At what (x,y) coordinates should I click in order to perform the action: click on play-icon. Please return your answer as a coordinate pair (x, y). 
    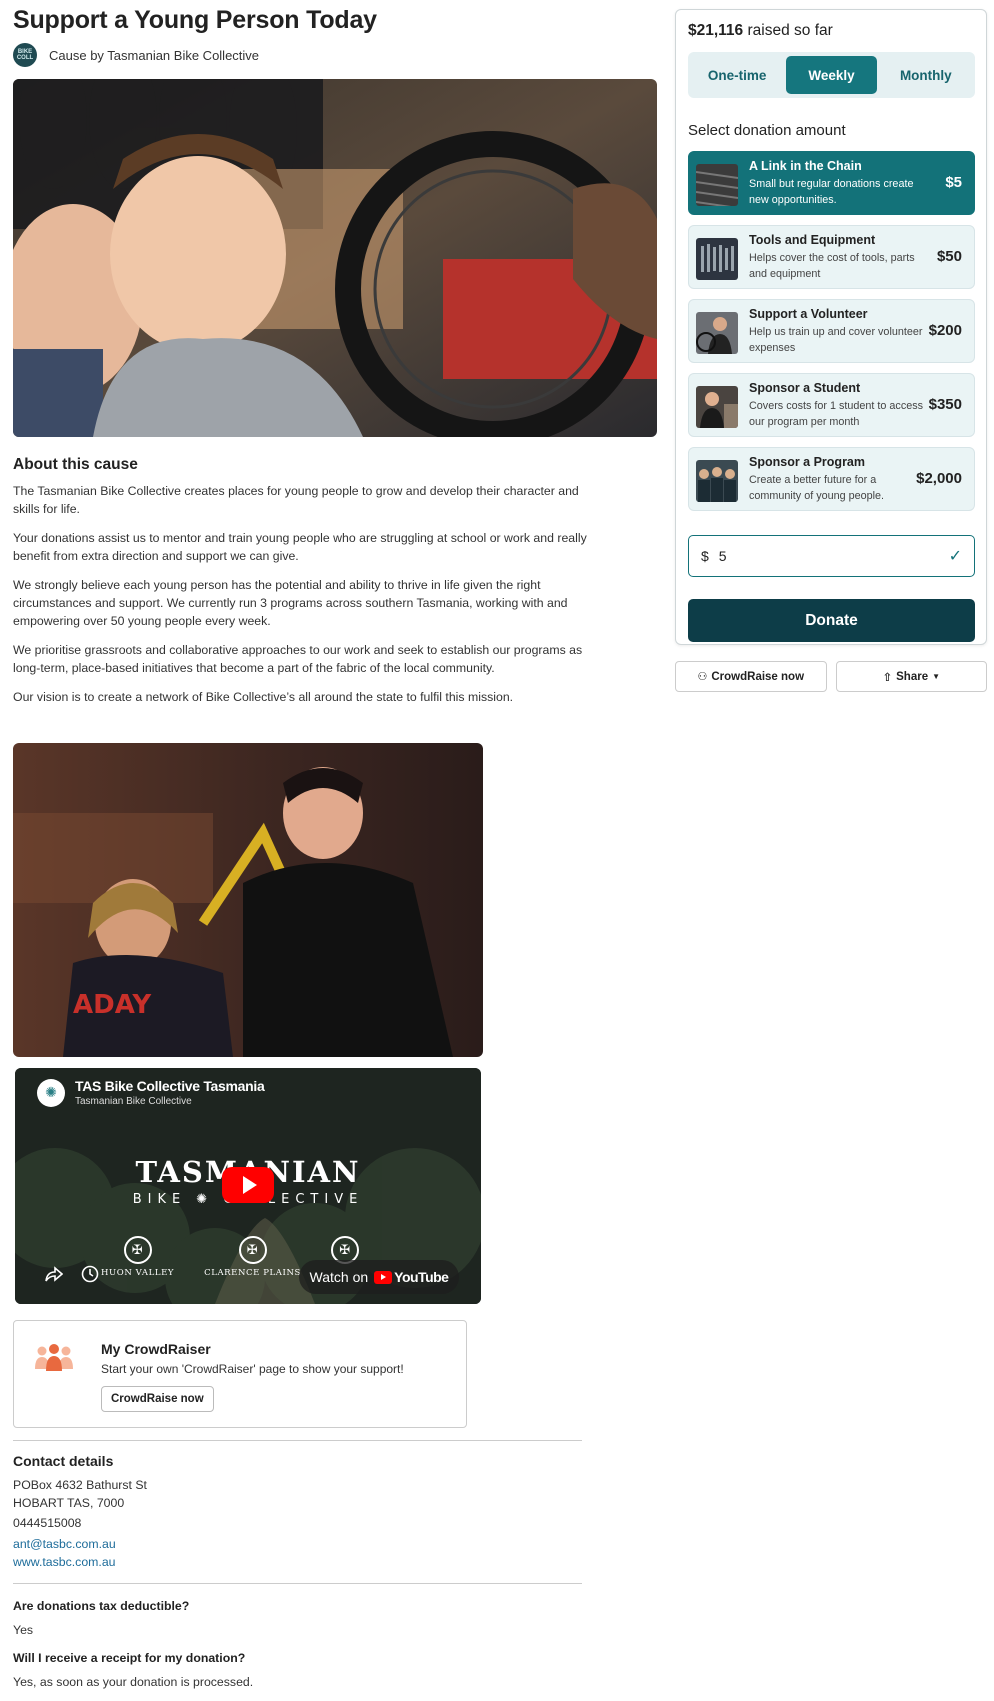
    Looking at the image, I should click on (248, 1185).